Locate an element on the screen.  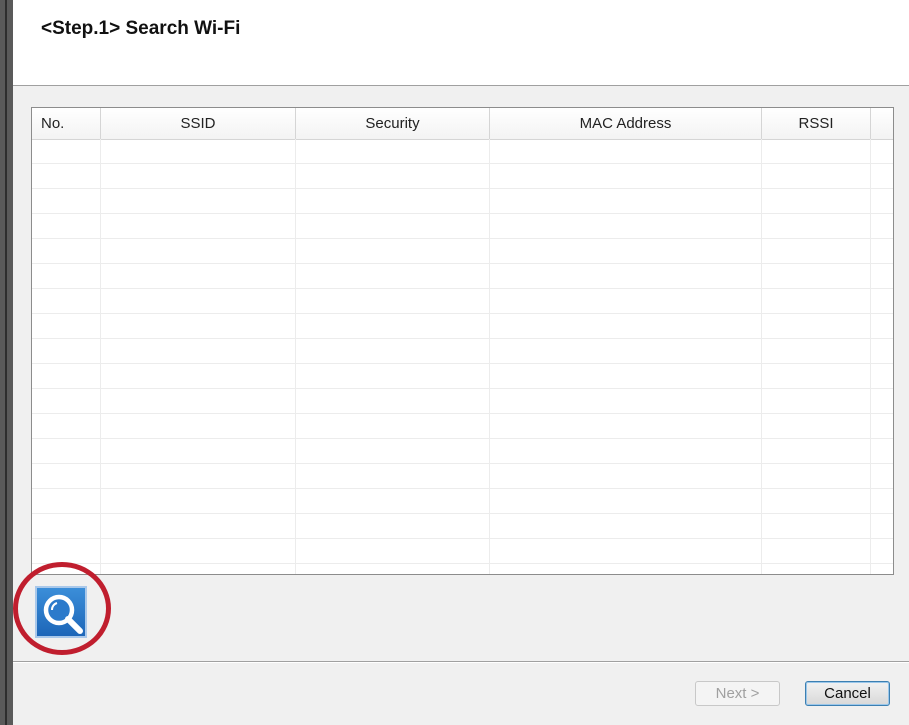
column-header-ssid: SSID is located at coordinates (198, 123).